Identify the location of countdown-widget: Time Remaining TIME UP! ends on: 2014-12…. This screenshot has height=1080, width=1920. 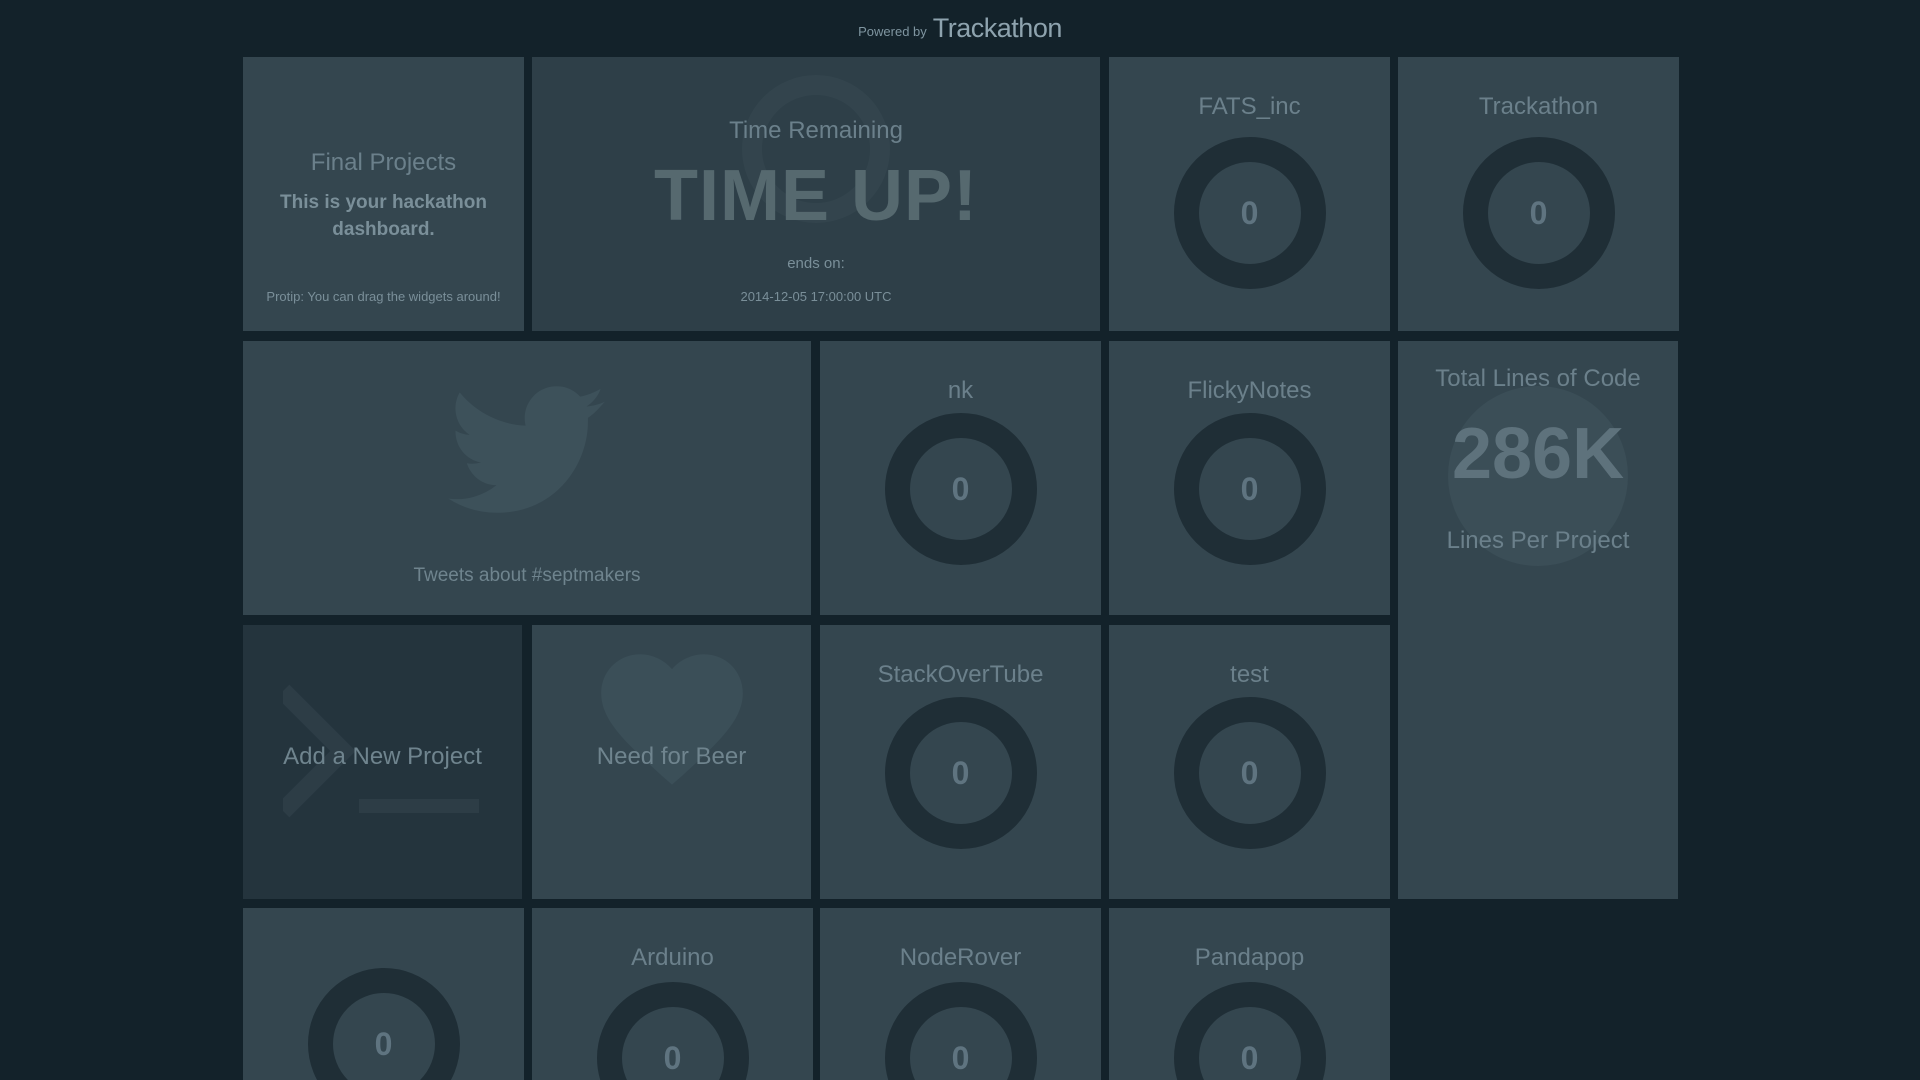
(816, 194).